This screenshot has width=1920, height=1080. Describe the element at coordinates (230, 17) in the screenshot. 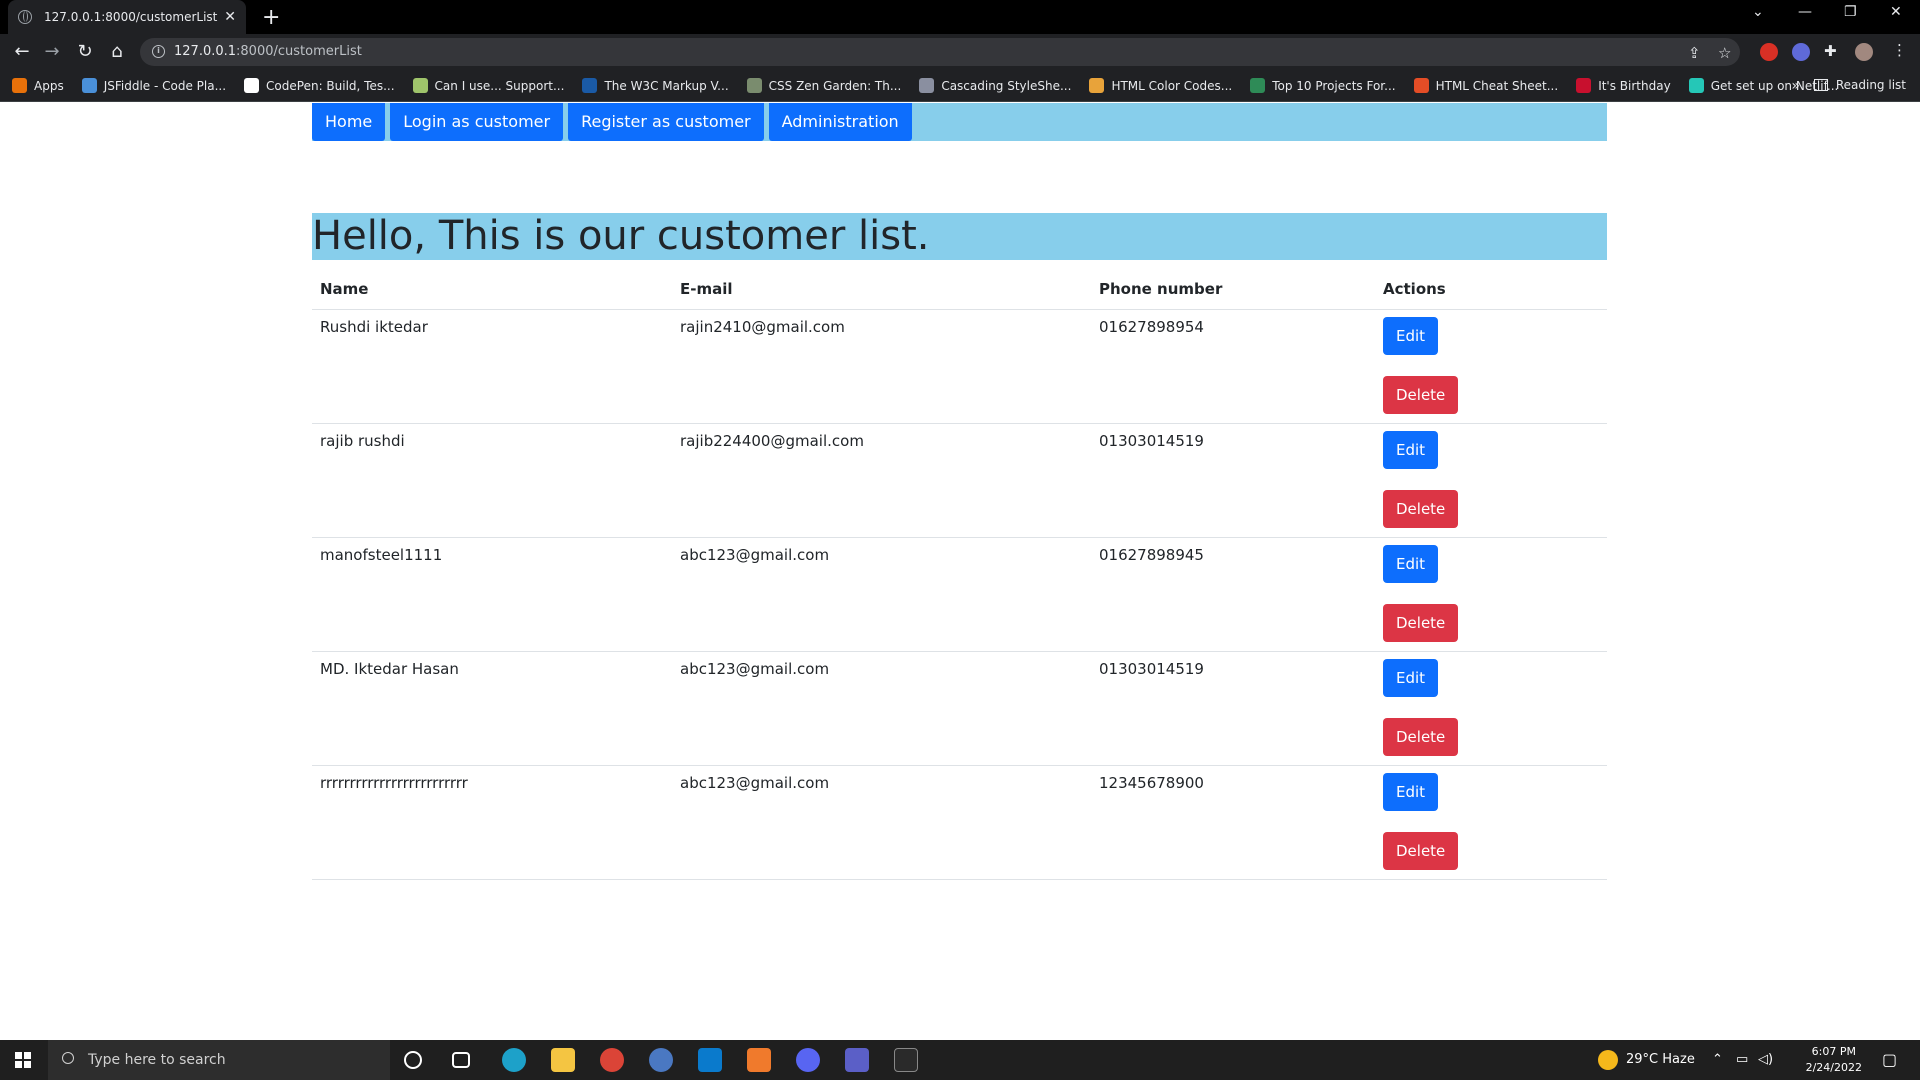

I see `close-tab-icon: ✕` at that location.